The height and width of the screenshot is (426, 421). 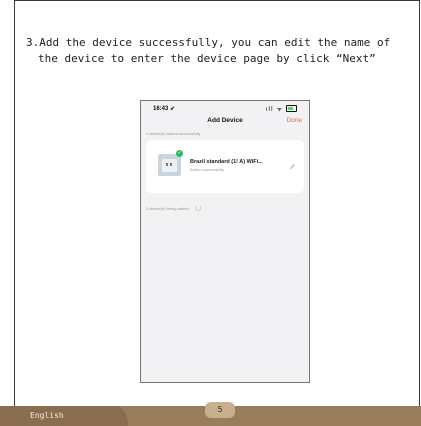 What do you see at coordinates (169, 165) in the screenshot?
I see `device-thumbnail` at bounding box center [169, 165].